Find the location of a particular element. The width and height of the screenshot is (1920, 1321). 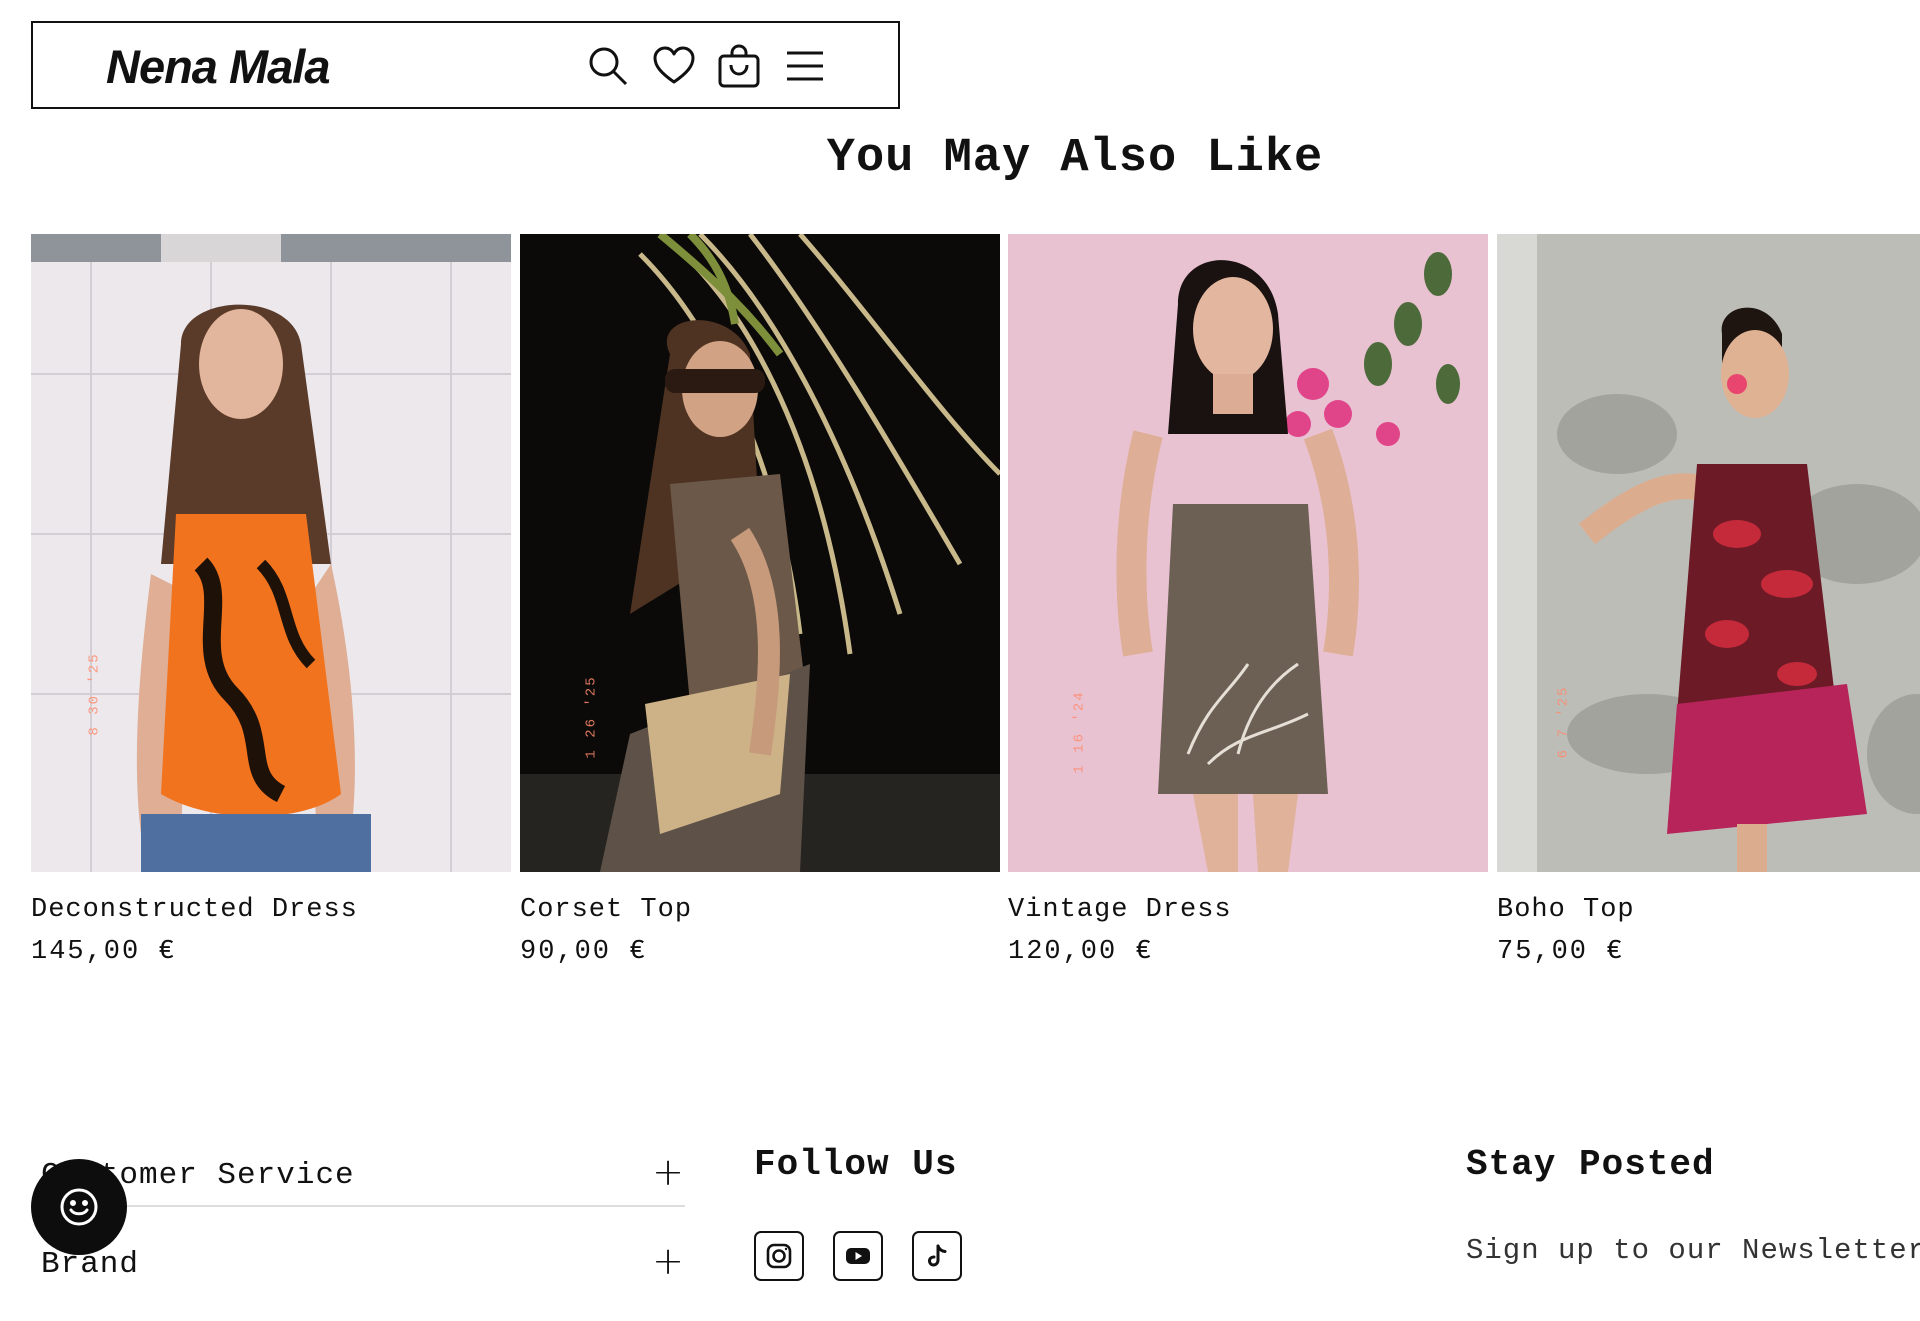

shopping-bag-icon is located at coordinates (739, 66).